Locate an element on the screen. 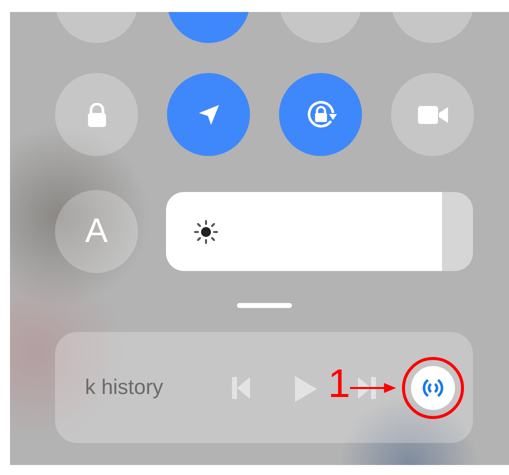 The height and width of the screenshot is (475, 509). video-camera-icon is located at coordinates (433, 114).